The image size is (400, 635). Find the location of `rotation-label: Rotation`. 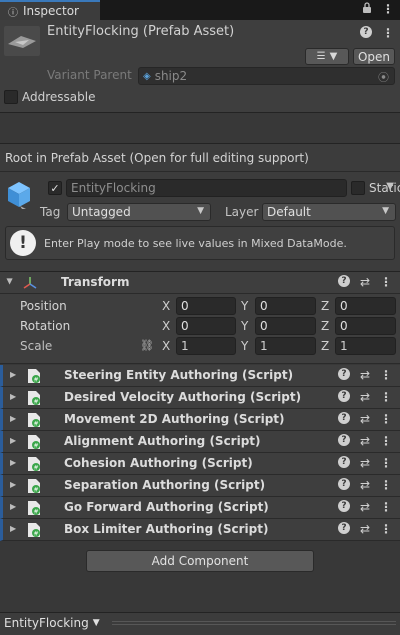

rotation-label: Rotation is located at coordinates (45, 326).